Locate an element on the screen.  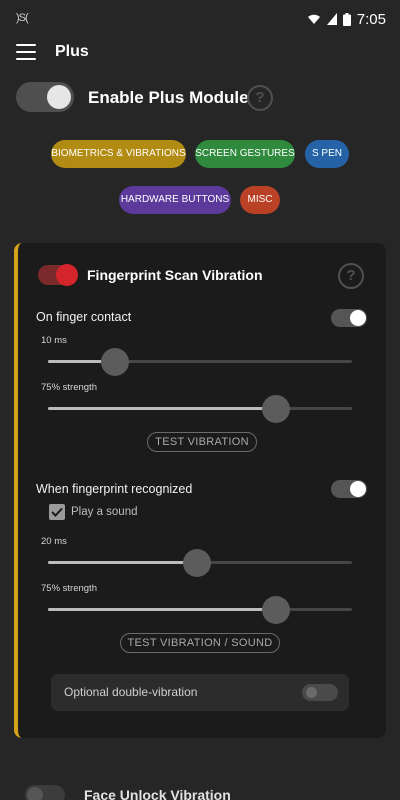
contact-duration-slider is located at coordinates (200, 361).